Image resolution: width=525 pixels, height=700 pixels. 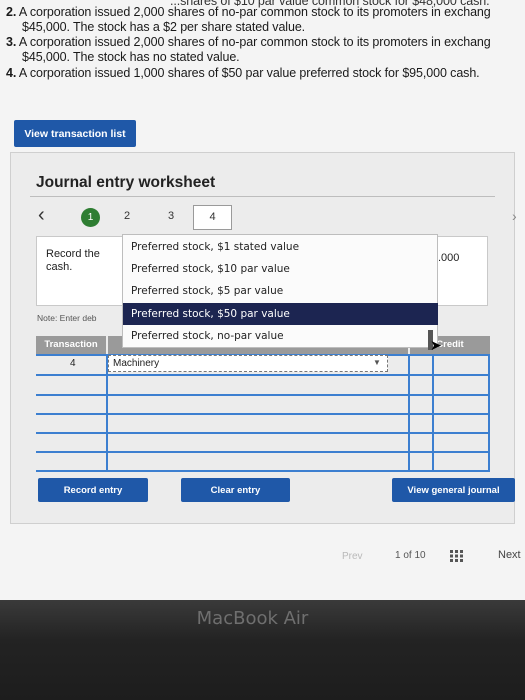 What do you see at coordinates (262, 650) in the screenshot?
I see `laptop-bezel: MacBook Air` at bounding box center [262, 650].